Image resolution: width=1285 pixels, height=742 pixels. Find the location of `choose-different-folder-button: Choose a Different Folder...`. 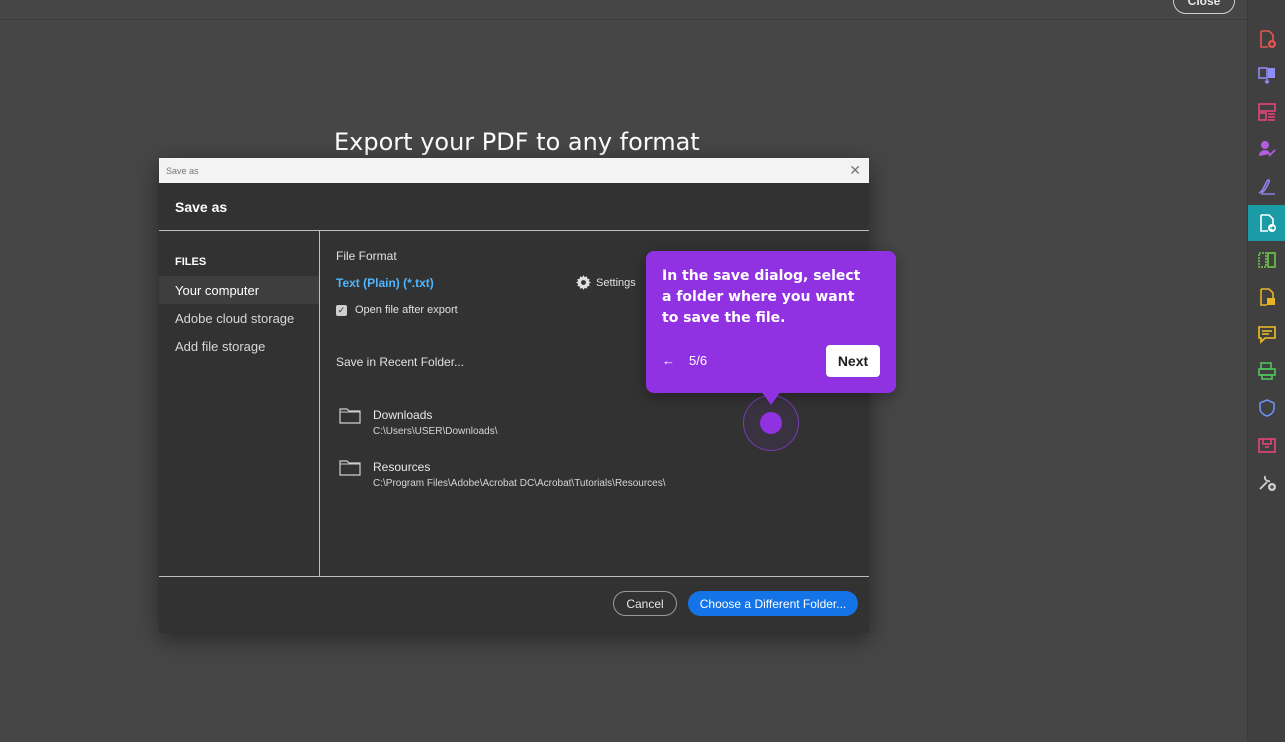

choose-different-folder-button: Choose a Different Folder... is located at coordinates (773, 603).